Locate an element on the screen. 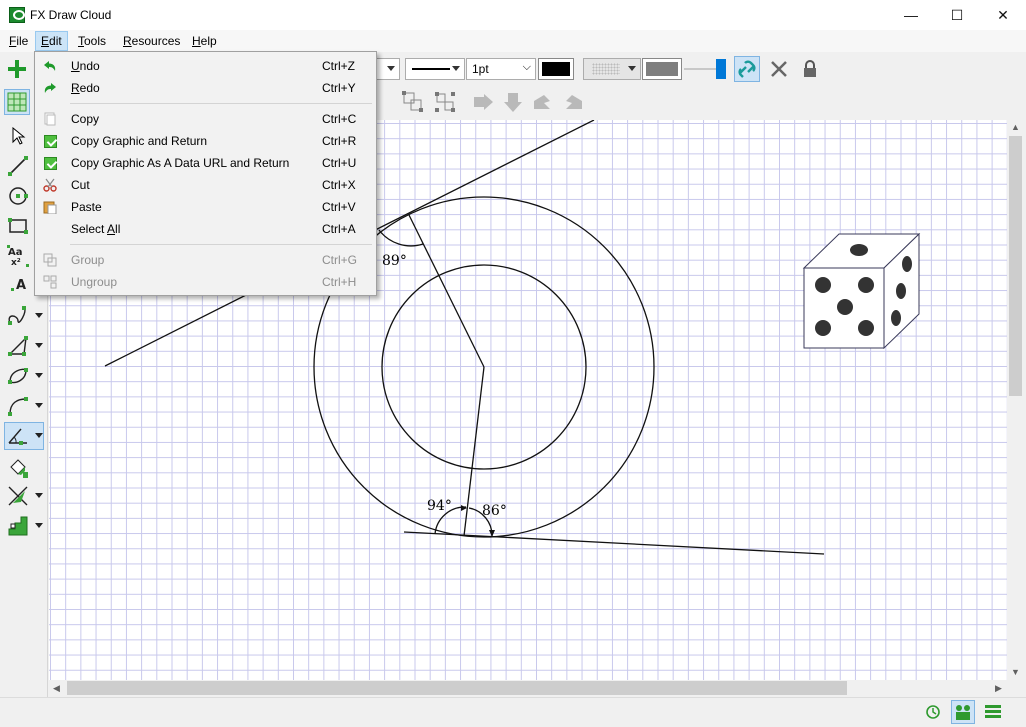 Image resolution: width=1026 pixels, height=727 pixels. tools-icon is located at coordinates (779, 69).